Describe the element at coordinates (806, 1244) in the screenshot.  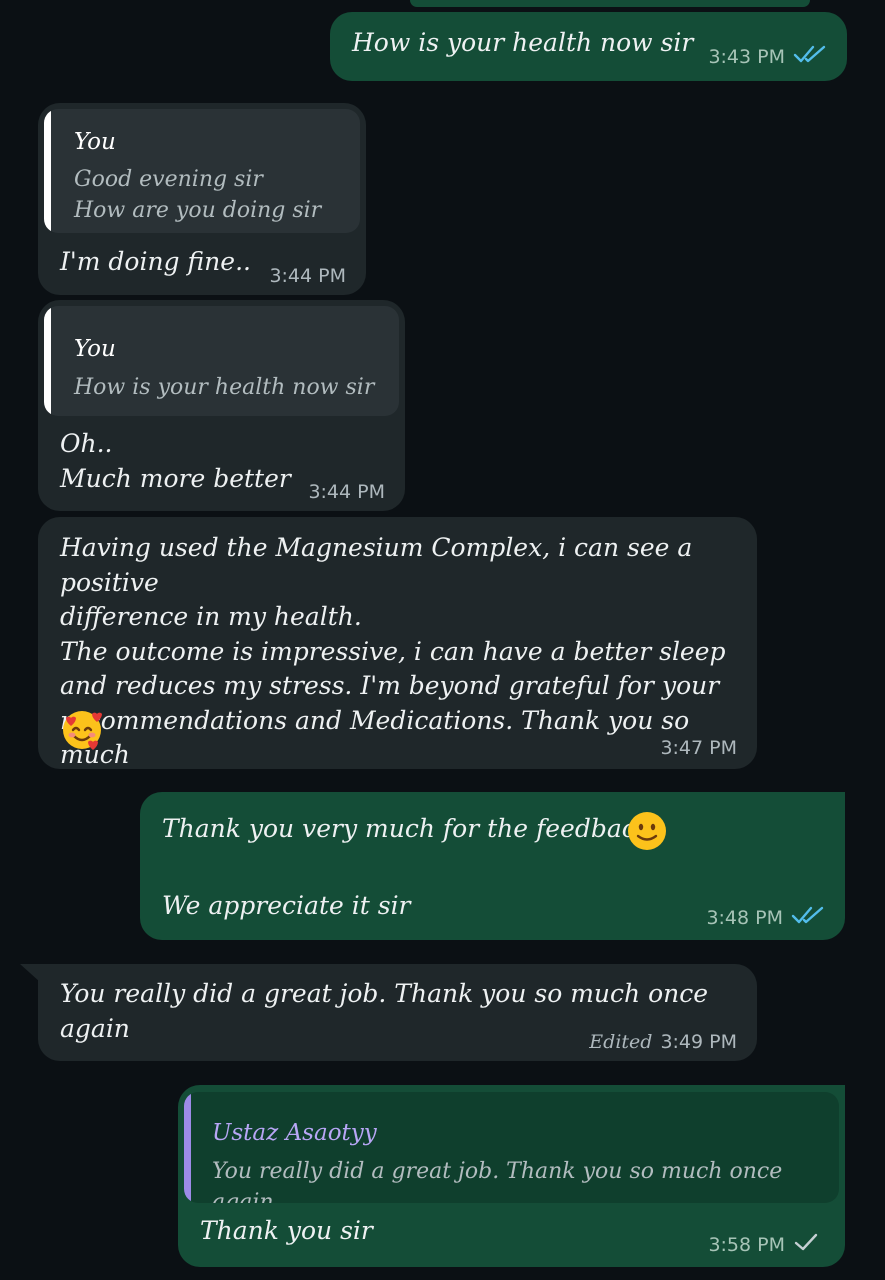
I see `single-check-sent-icon` at that location.